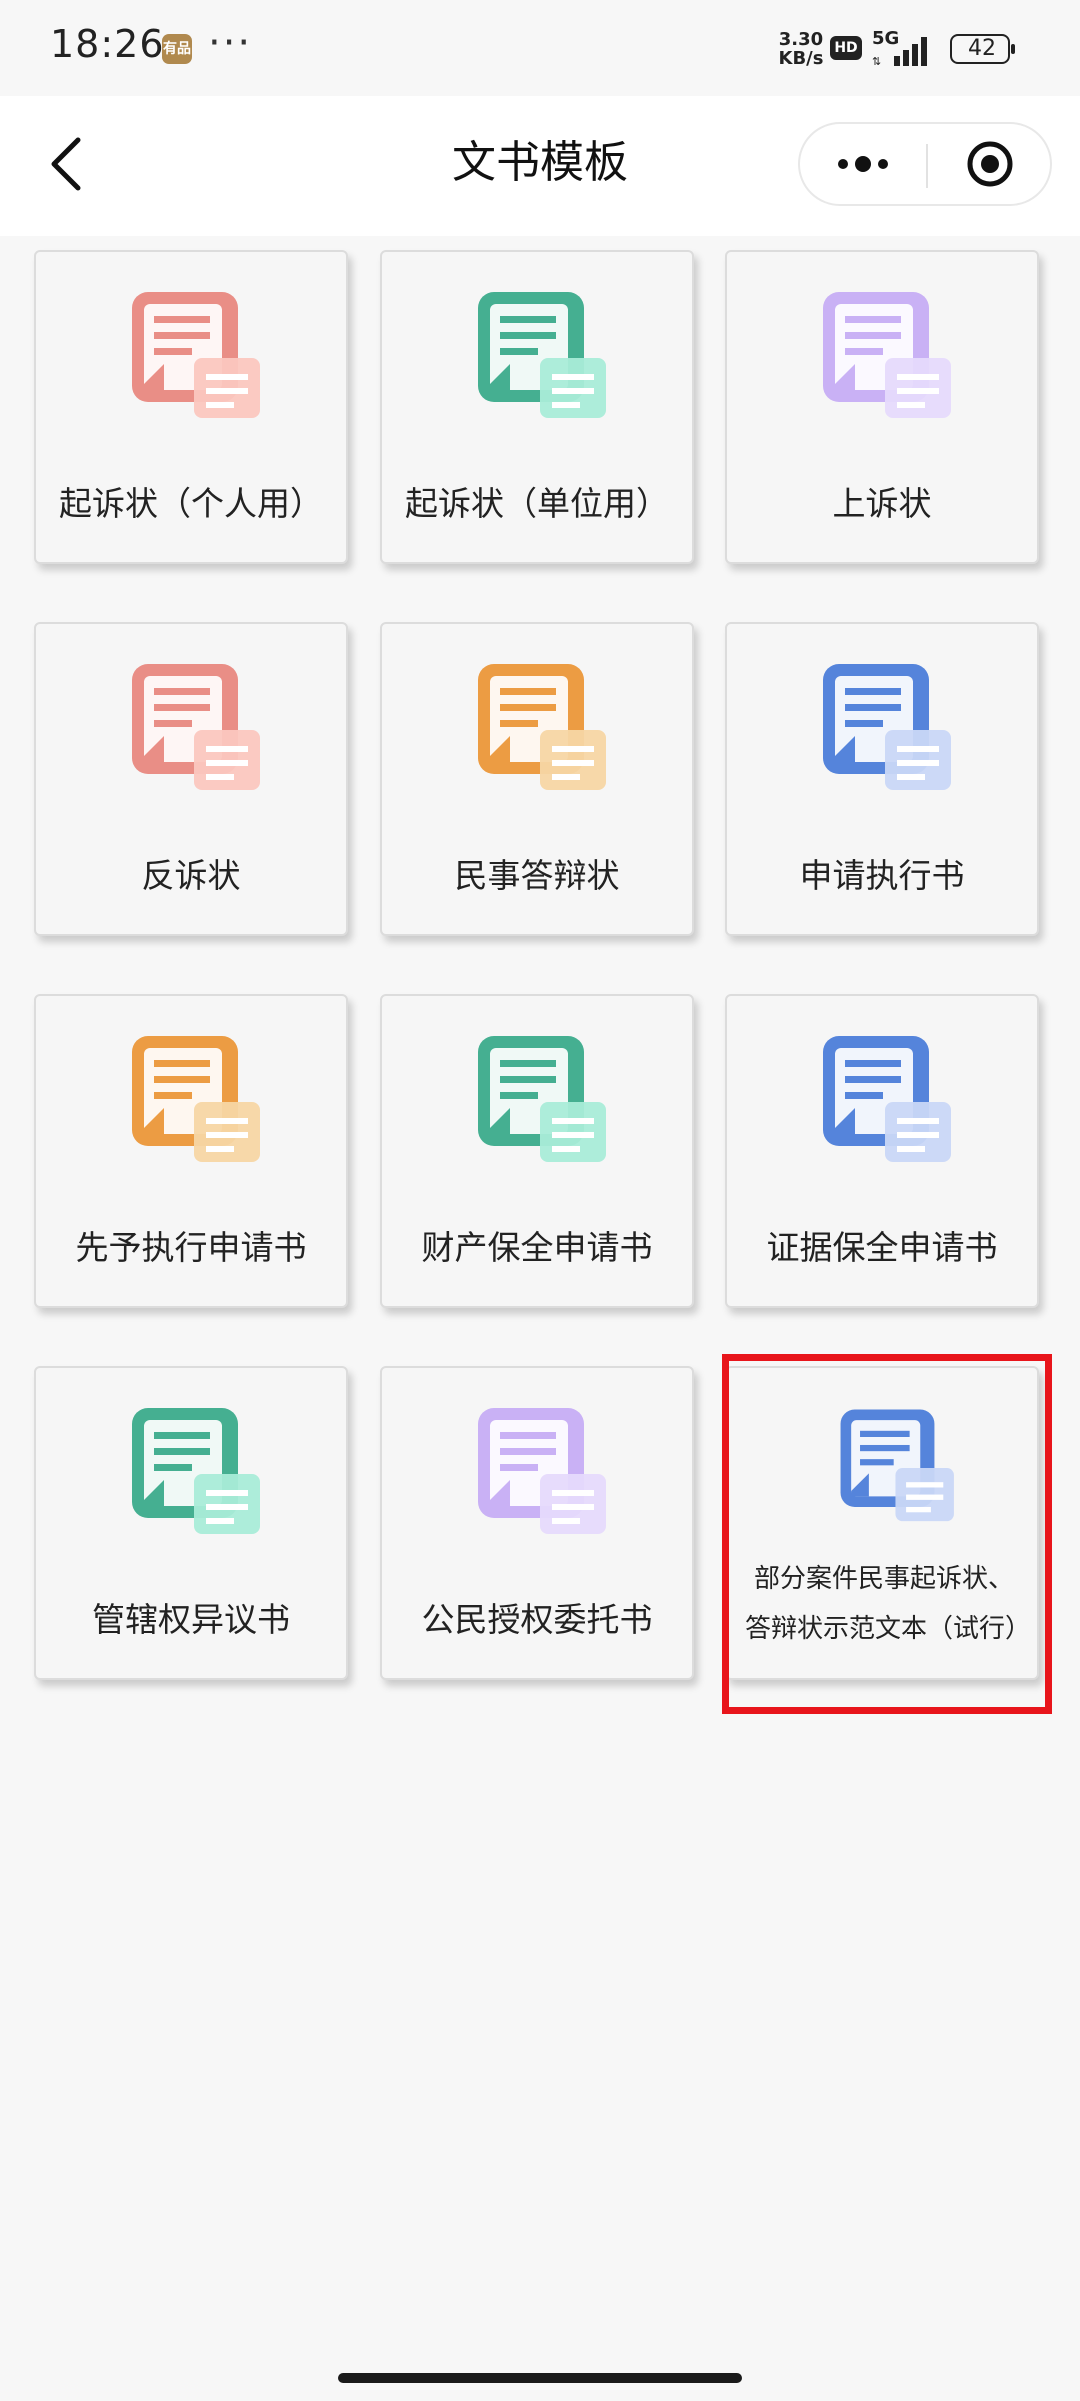 The height and width of the screenshot is (2401, 1080). Describe the element at coordinates (196, 1099) in the screenshot. I see `forward-doc-icon` at that location.